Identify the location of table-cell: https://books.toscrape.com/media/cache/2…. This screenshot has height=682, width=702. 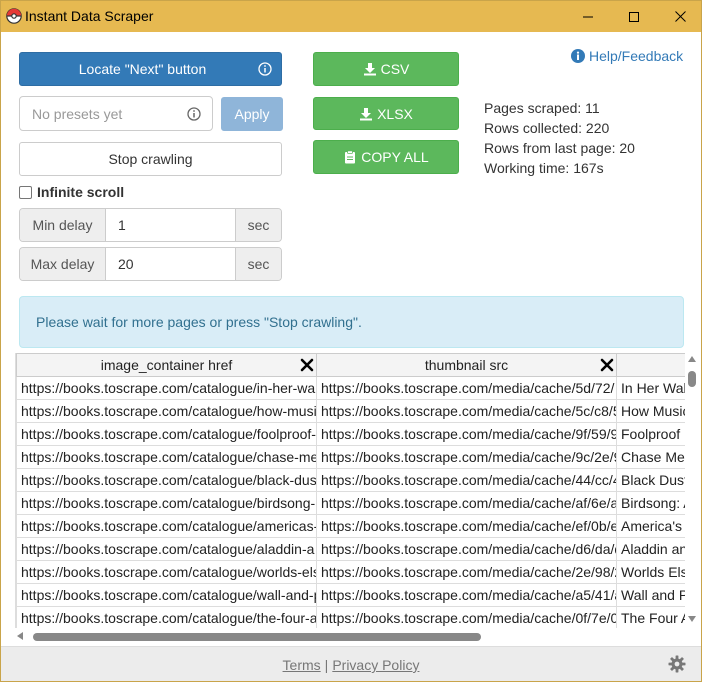
(466, 572).